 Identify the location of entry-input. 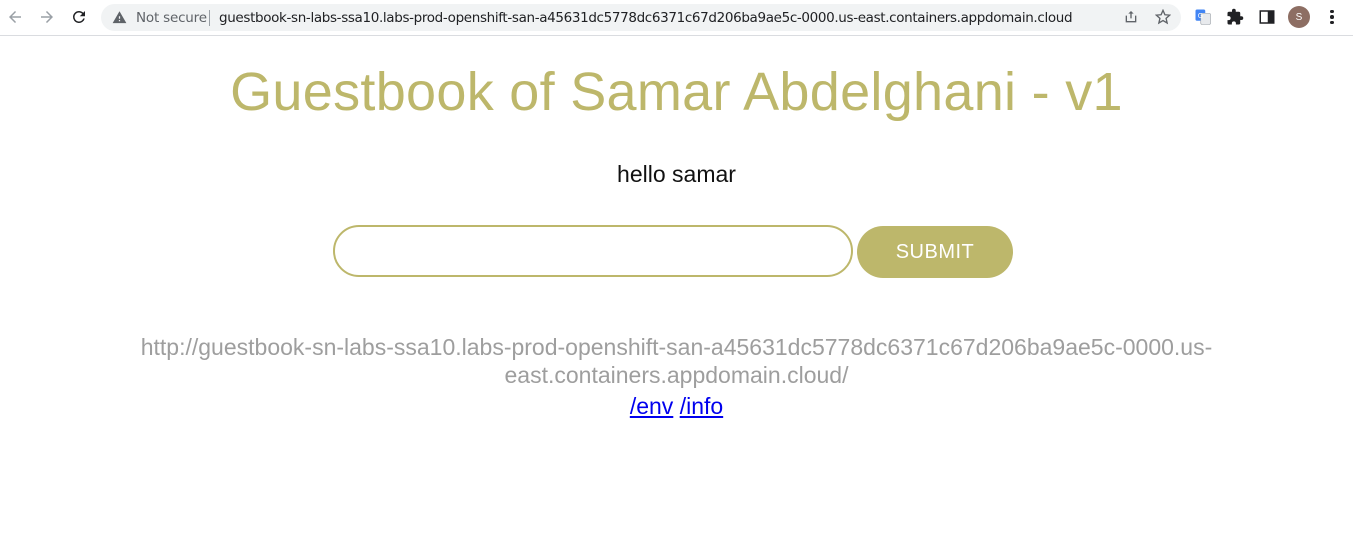
(593, 251).